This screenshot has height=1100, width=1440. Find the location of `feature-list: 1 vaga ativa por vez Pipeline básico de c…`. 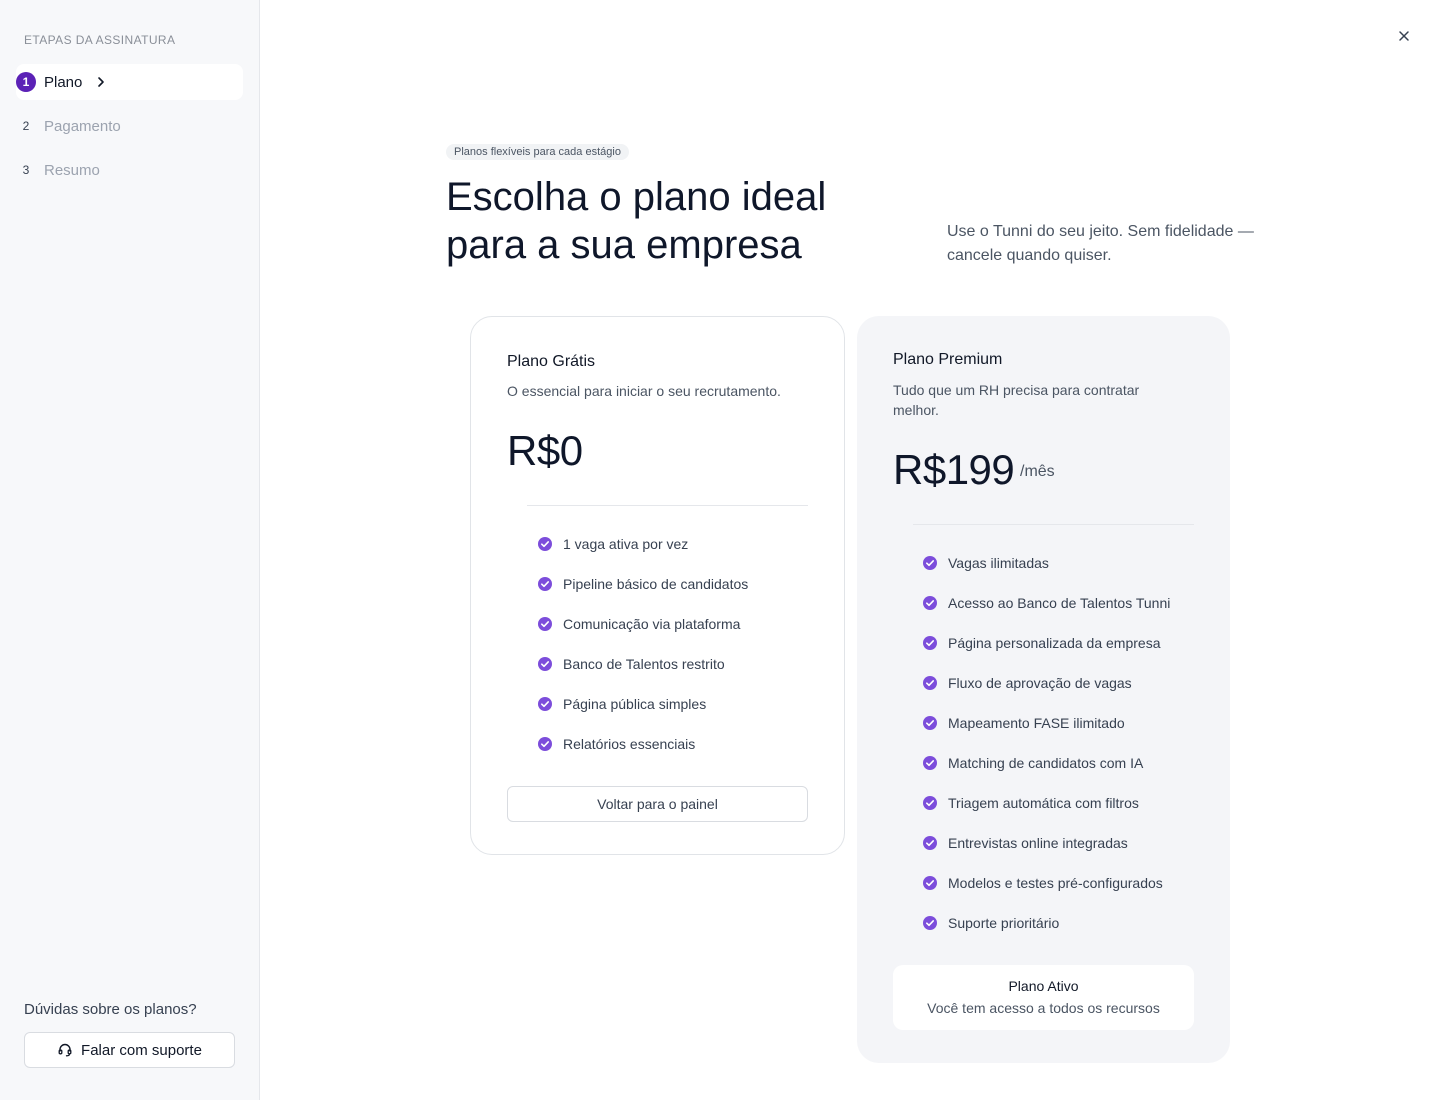

feature-list: 1 vaga ativa por vez Pipeline básico de c… is located at coordinates (642, 644).